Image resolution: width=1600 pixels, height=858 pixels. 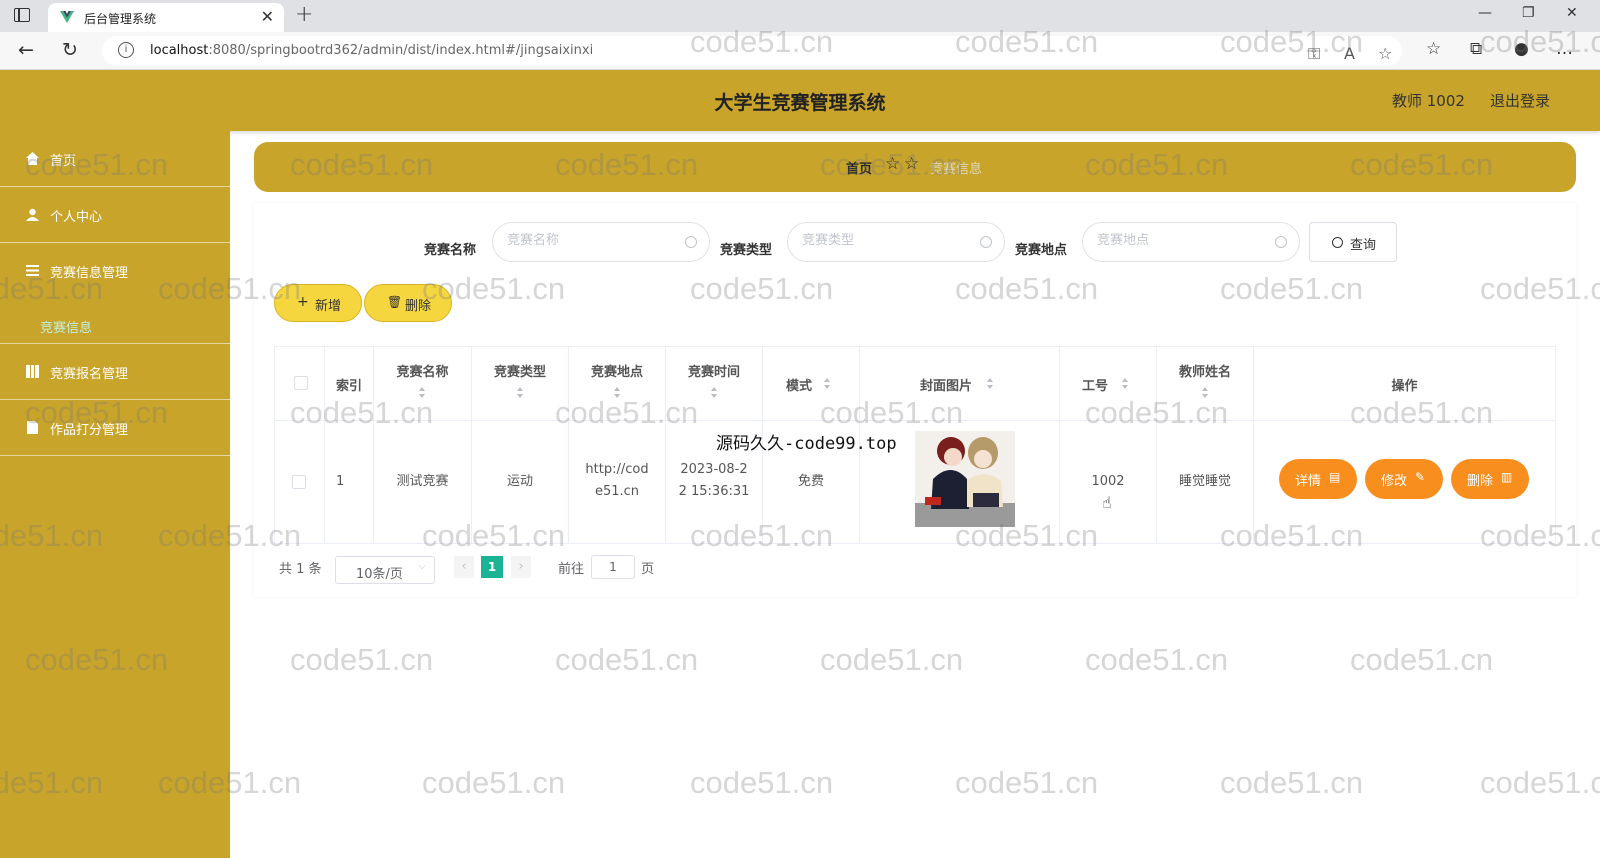 What do you see at coordinates (1353, 242) in the screenshot?
I see `query-button: 查询` at bounding box center [1353, 242].